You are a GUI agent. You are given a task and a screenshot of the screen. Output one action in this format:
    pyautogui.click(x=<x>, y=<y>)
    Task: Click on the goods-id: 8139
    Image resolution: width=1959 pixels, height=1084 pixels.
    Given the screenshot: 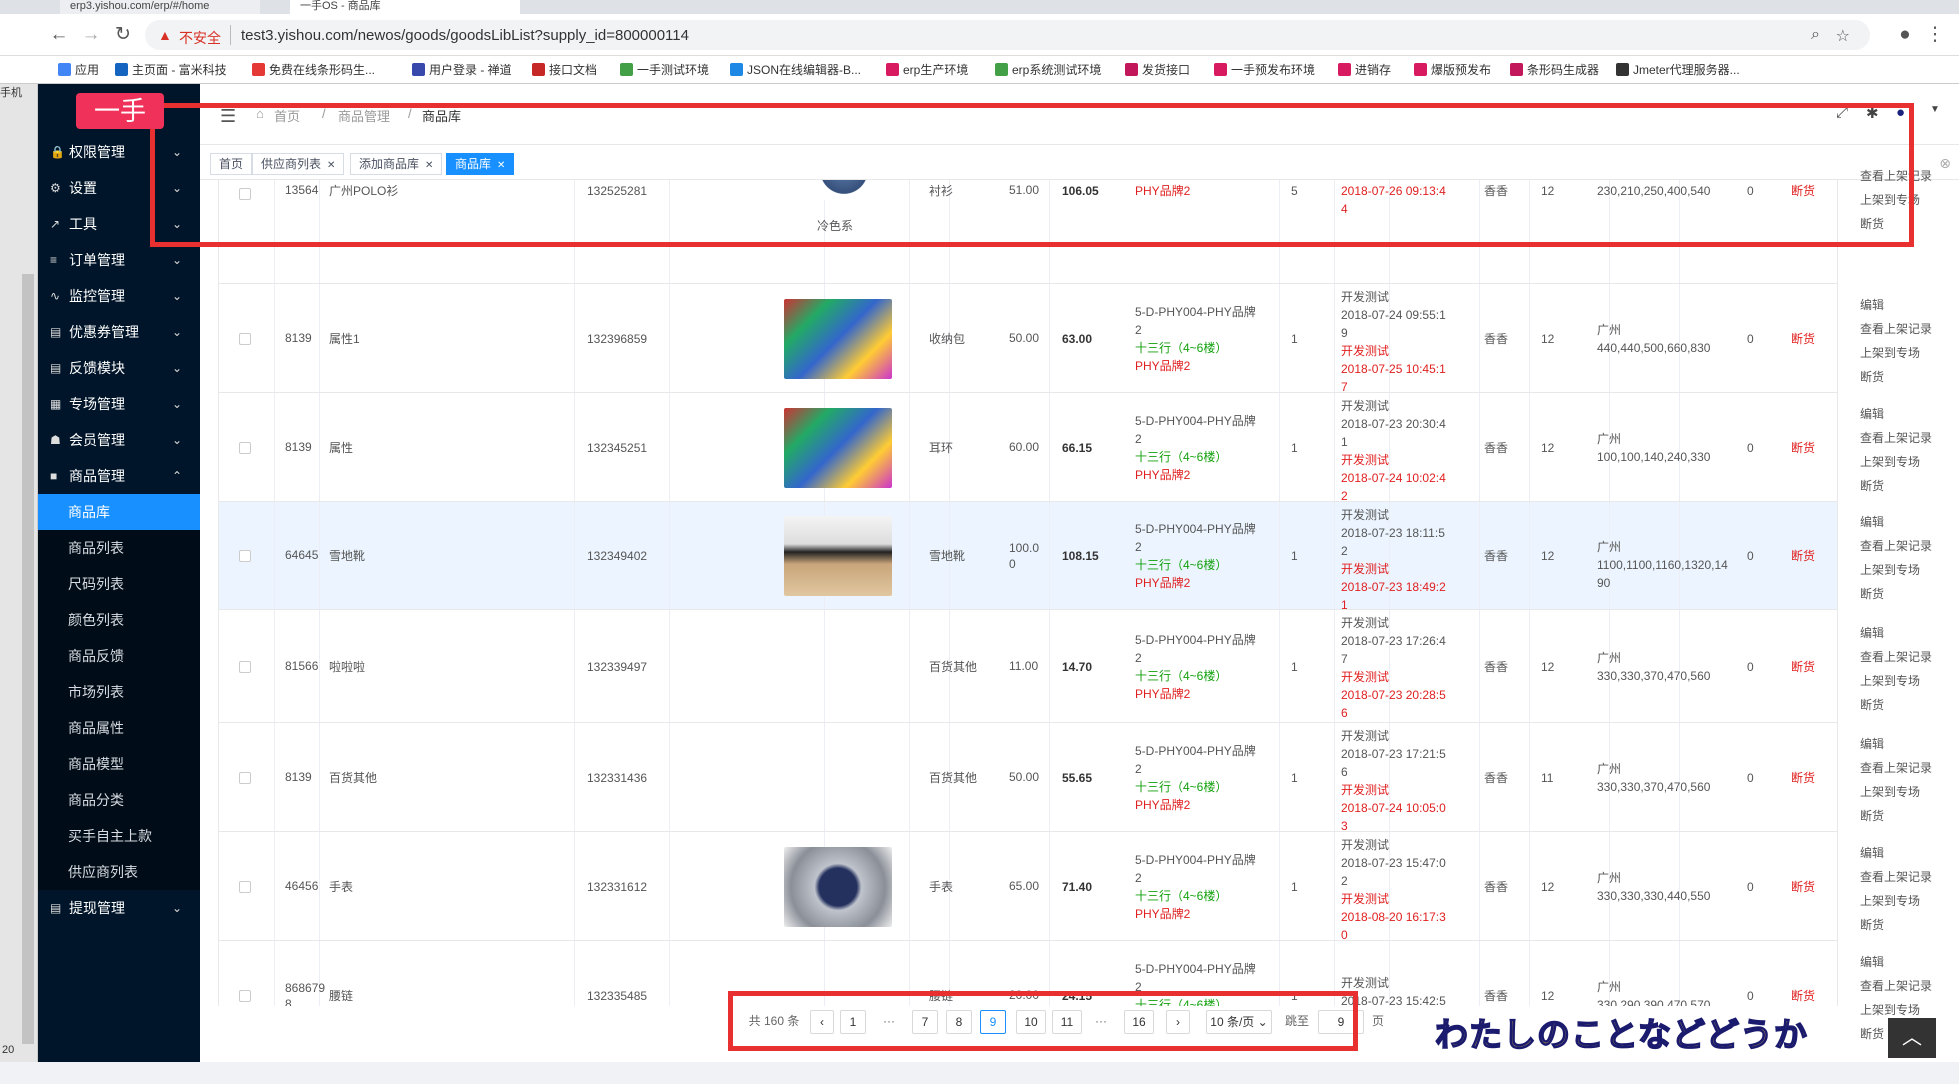 What is the action you would take?
    pyautogui.click(x=298, y=776)
    